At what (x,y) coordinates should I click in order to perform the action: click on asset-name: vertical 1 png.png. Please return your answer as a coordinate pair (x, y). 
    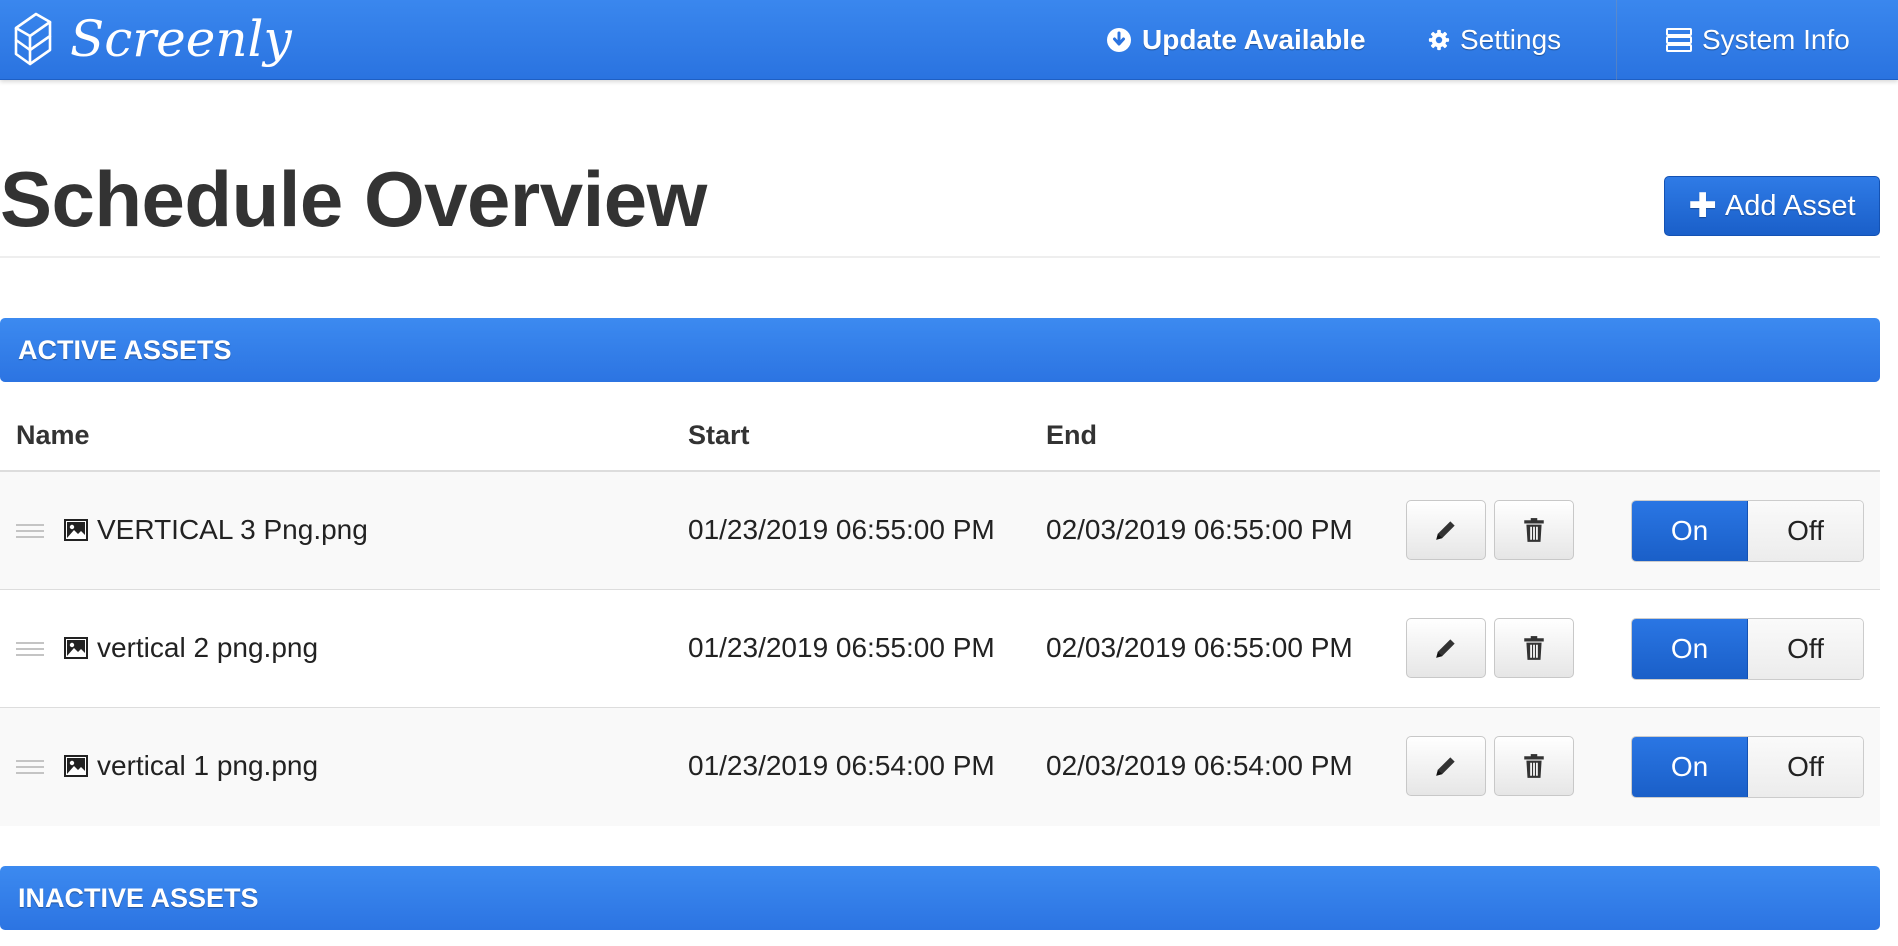
    Looking at the image, I should click on (208, 765).